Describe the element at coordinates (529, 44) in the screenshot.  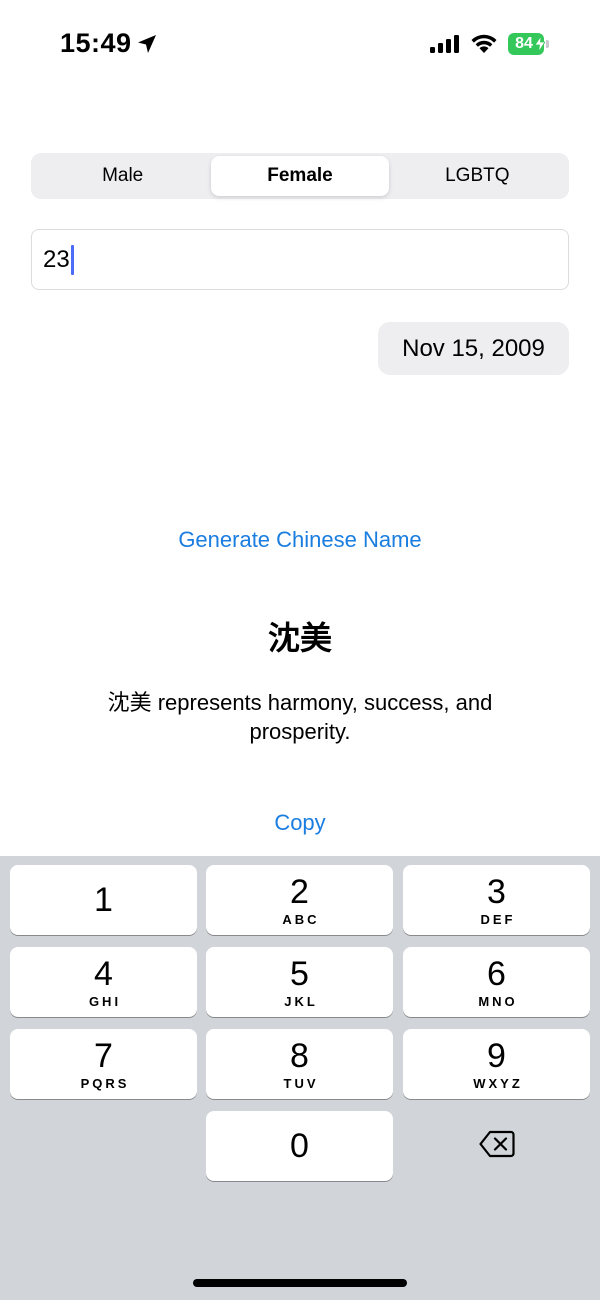
I see `battery-indicator: 84` at that location.